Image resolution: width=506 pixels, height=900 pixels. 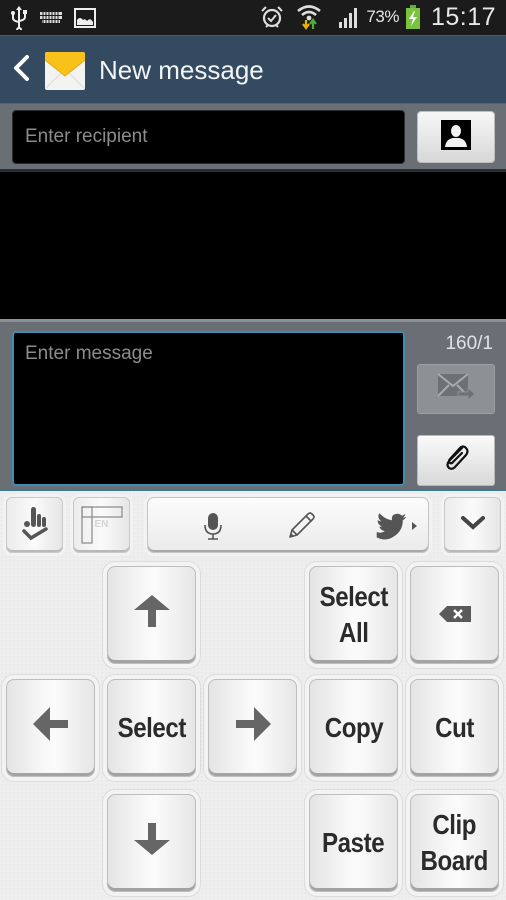 I want to click on pencil-icon, so click(x=301, y=526).